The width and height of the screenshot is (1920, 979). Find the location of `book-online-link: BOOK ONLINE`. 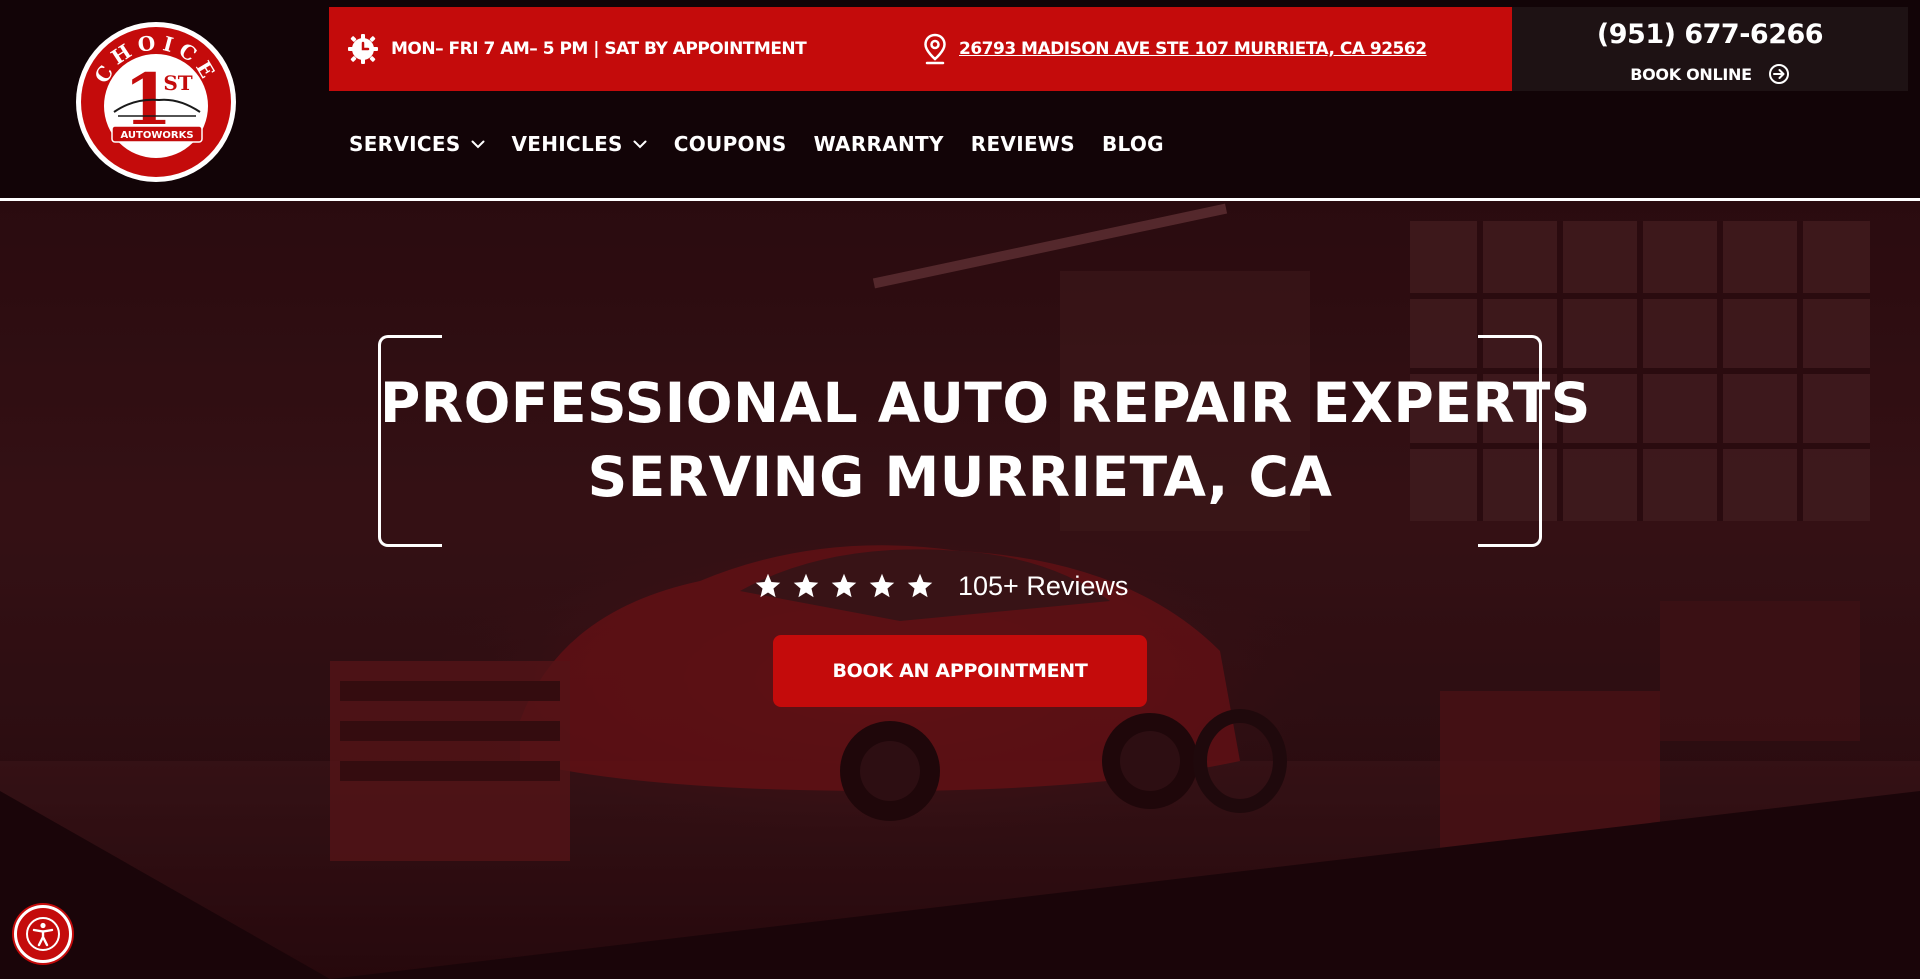

book-online-link: BOOK ONLINE is located at coordinates (1710, 74).